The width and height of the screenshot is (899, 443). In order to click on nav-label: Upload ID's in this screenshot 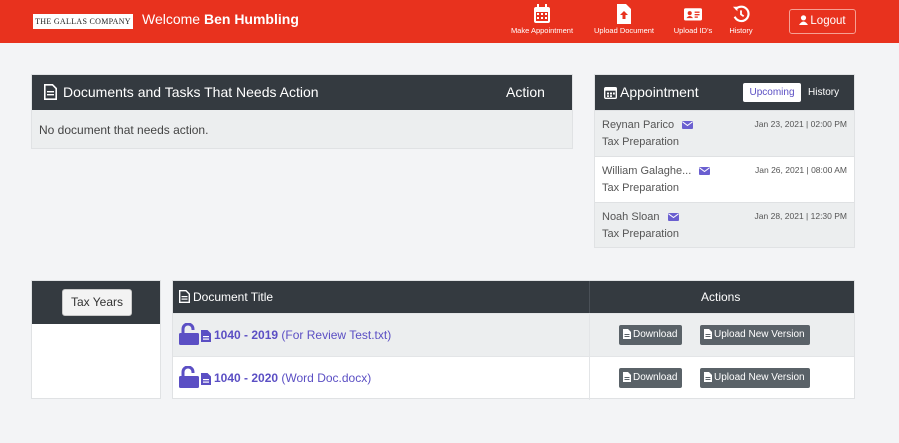, I will do `click(693, 30)`.